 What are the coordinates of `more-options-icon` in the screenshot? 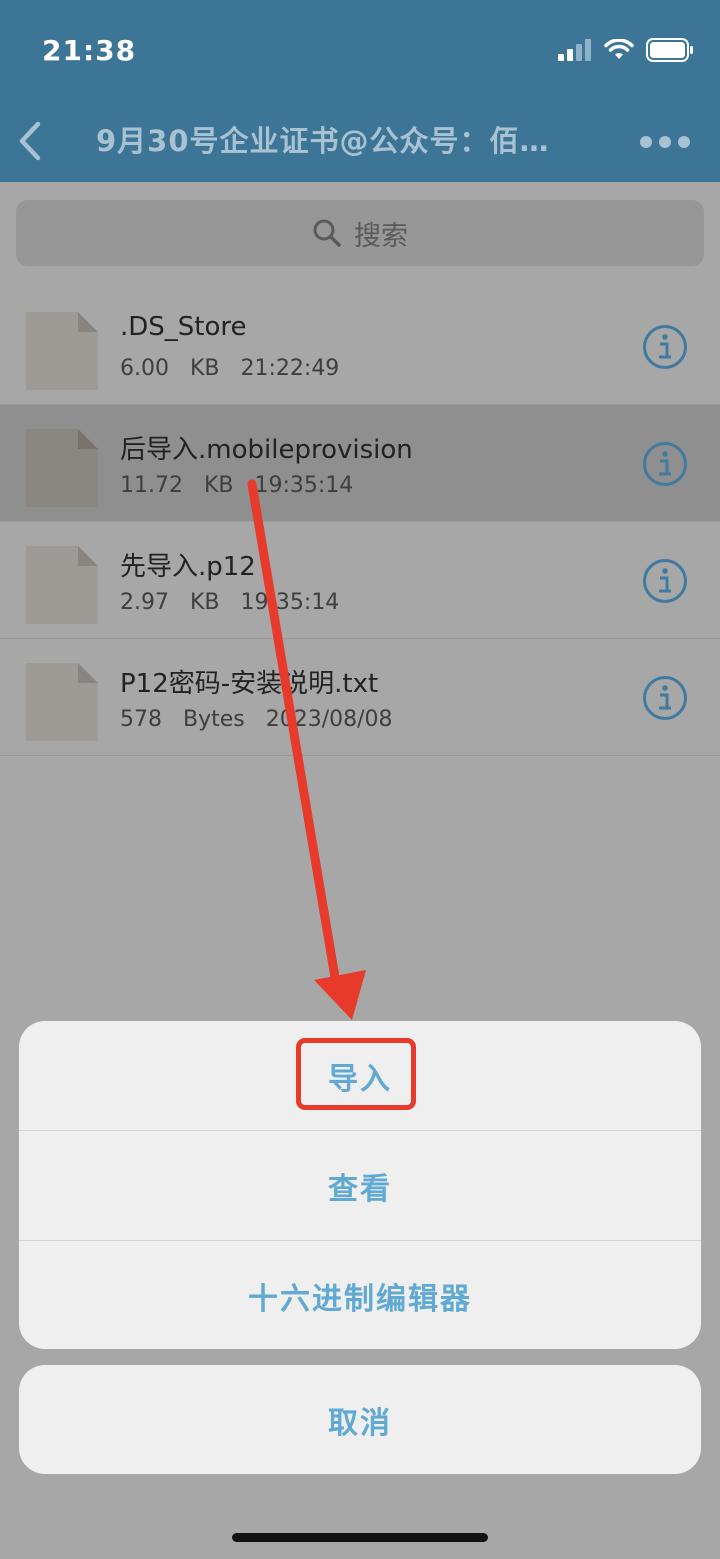 It's located at (665, 142).